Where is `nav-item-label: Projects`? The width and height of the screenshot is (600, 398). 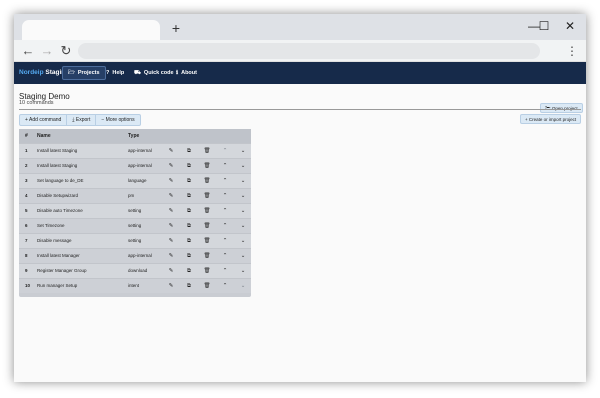 nav-item-label: Projects is located at coordinates (88, 73).